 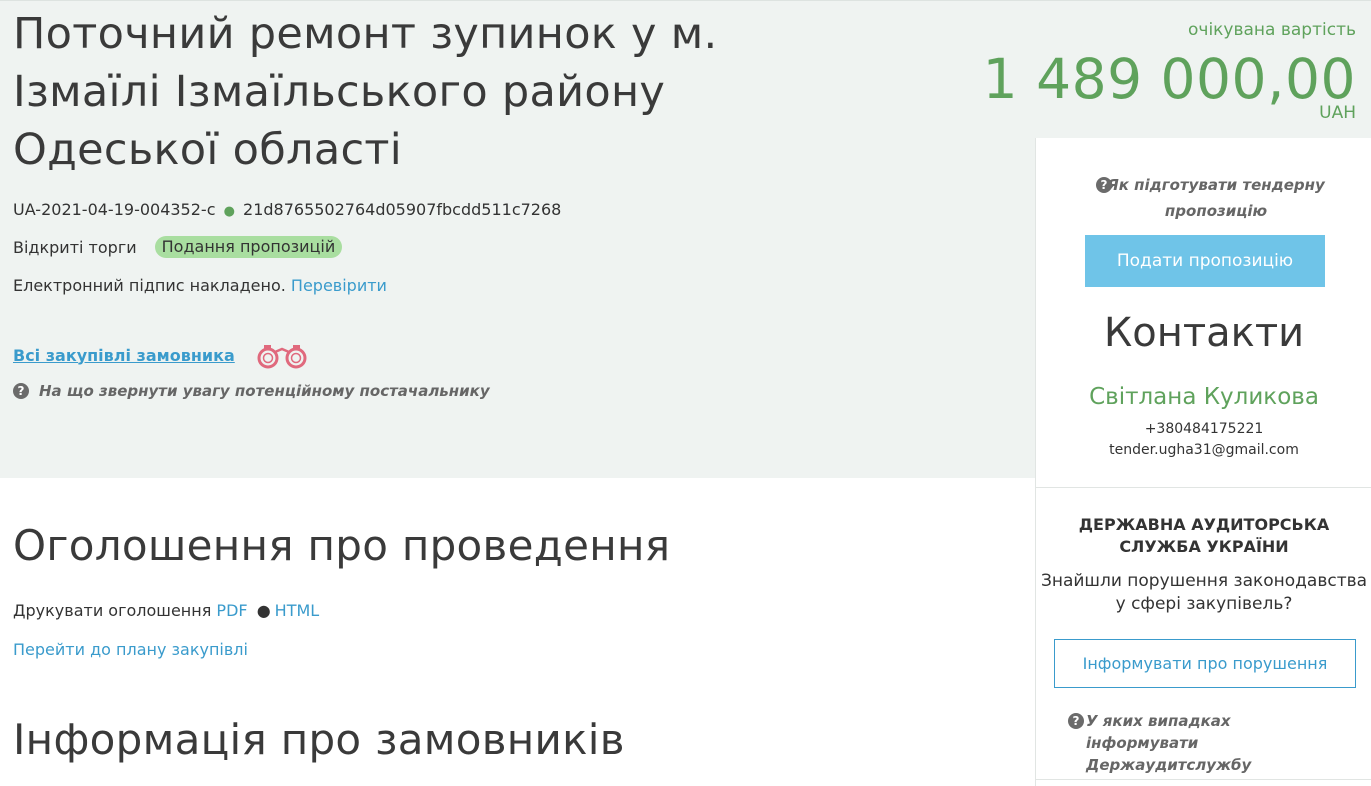 I want to click on signature-row: Електронний підпис накладено. Перевірити, so click(x=200, y=285).